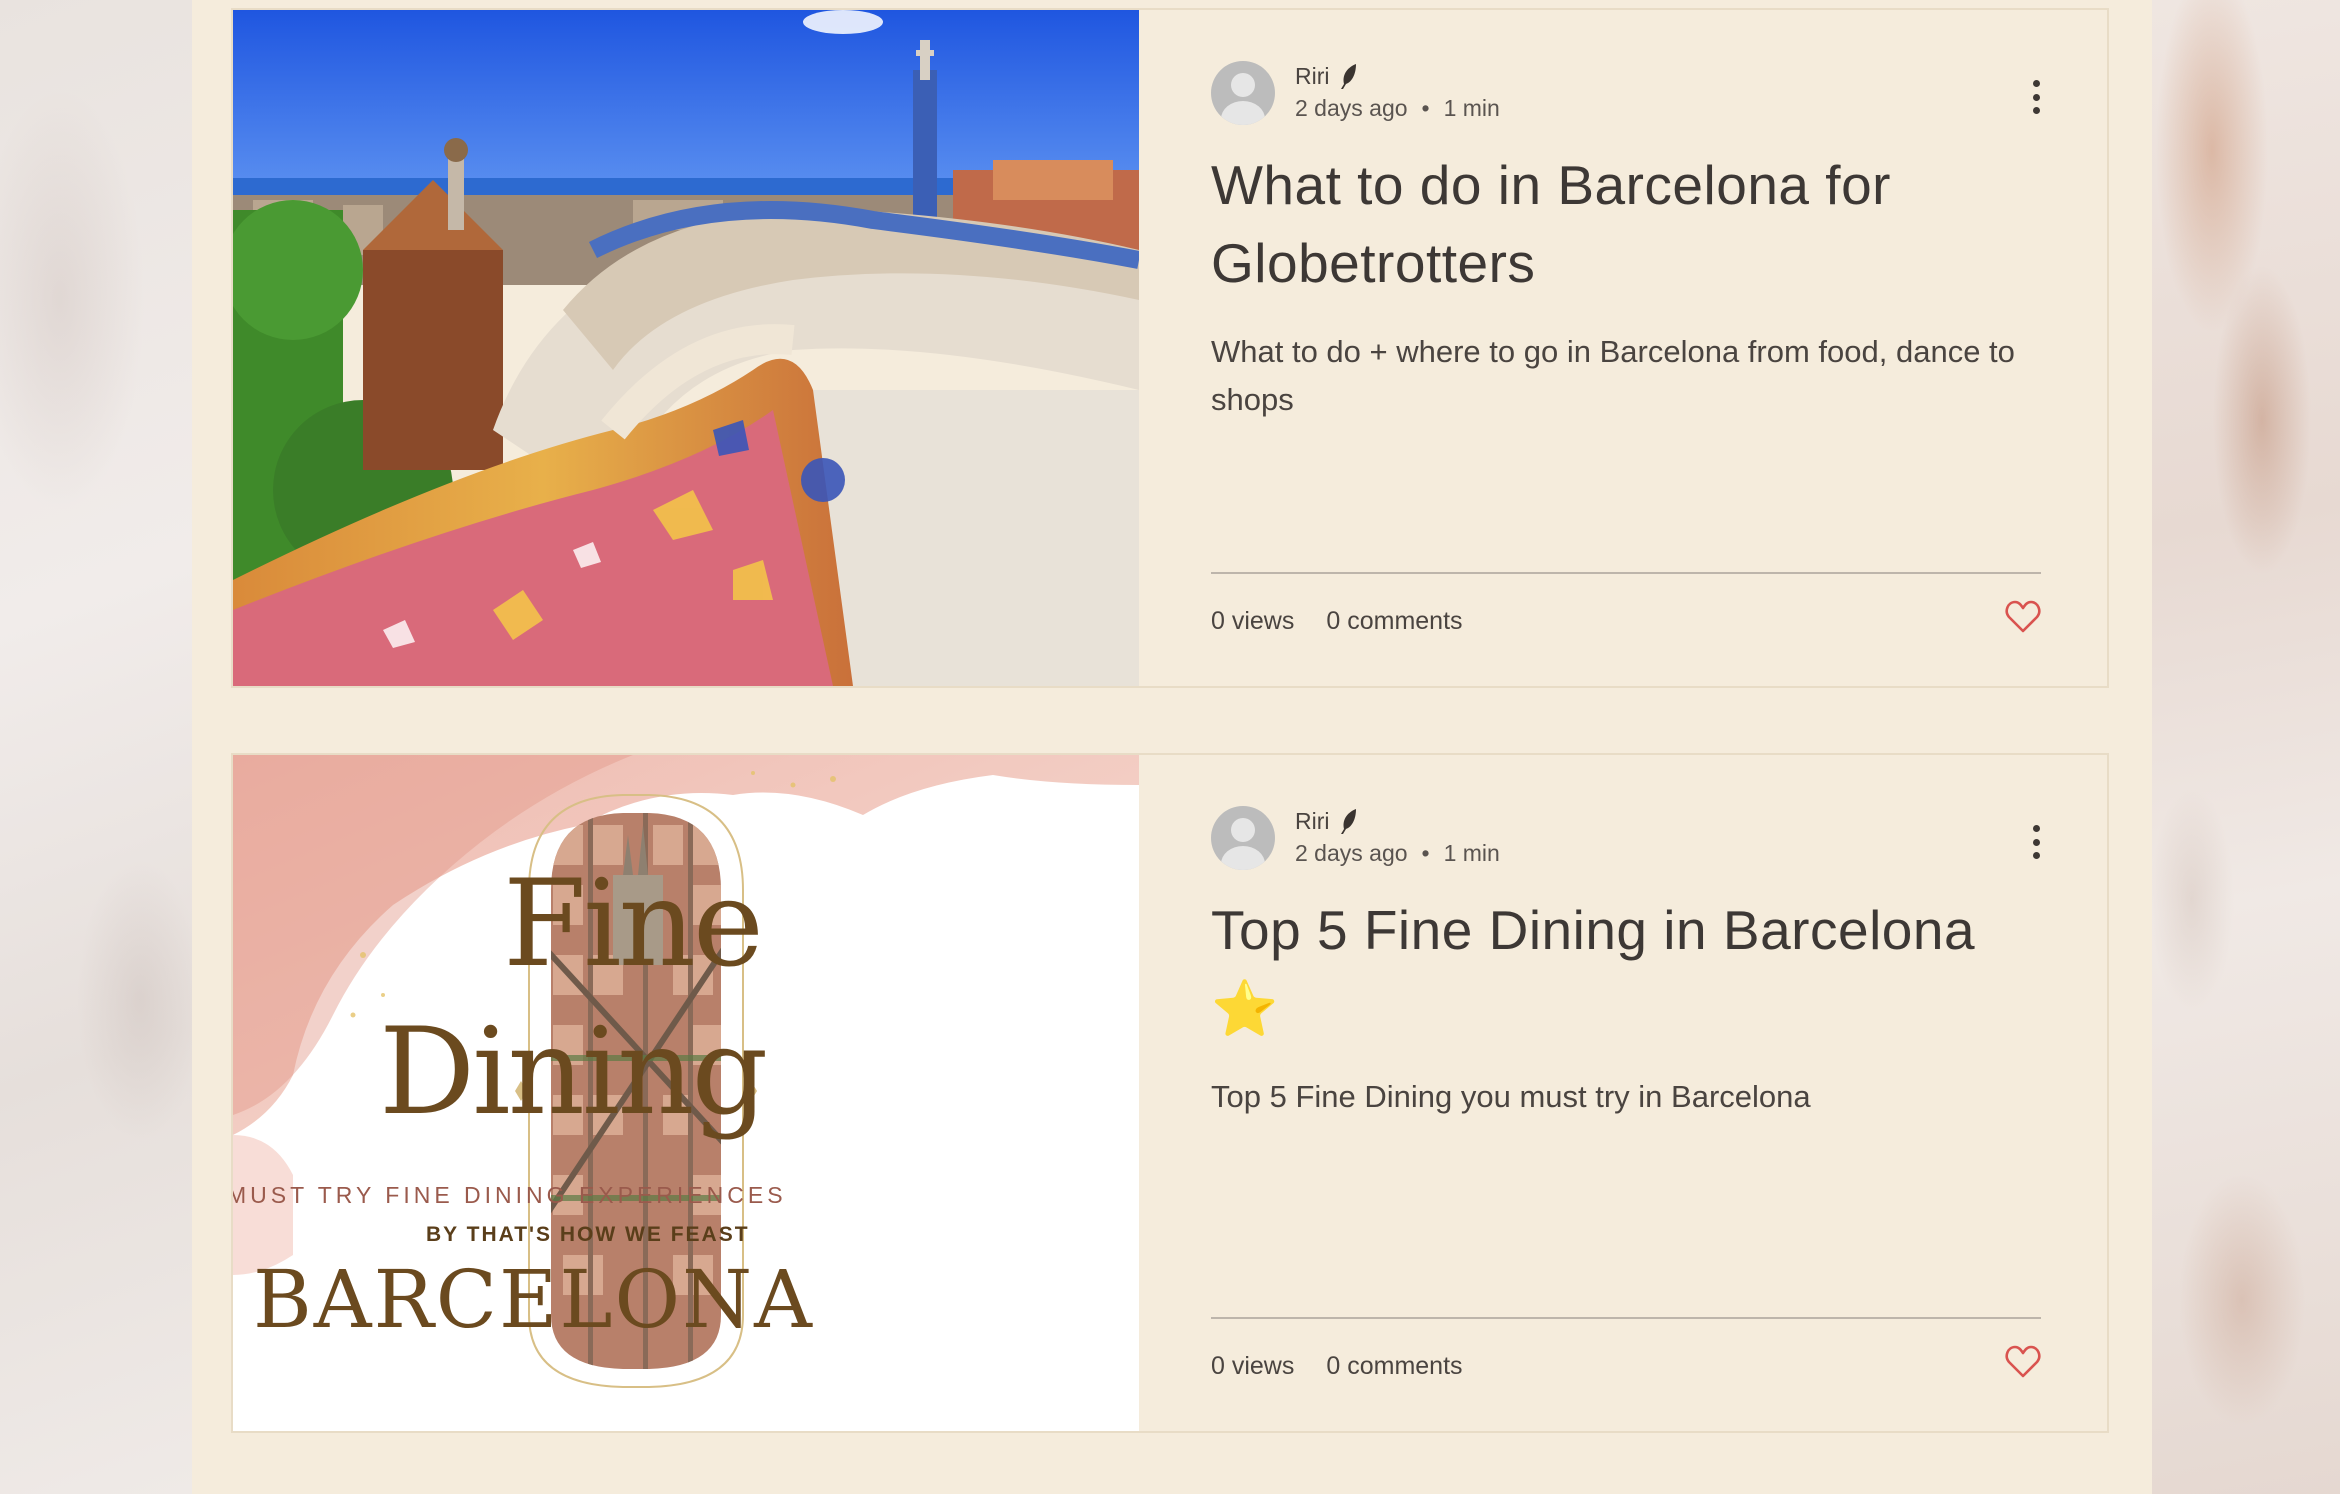 Image resolution: width=2340 pixels, height=1494 pixels. What do you see at coordinates (1593, 930) in the screenshot?
I see `post-title-text: Top 5 Fine Dining in Barcelona` at bounding box center [1593, 930].